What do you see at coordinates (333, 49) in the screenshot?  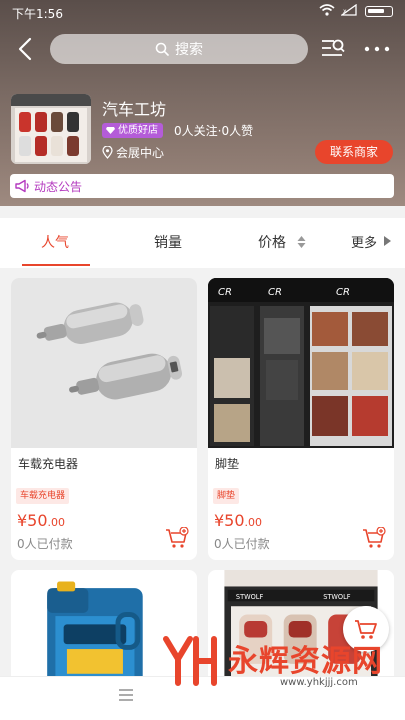 I see `category-search-icon` at bounding box center [333, 49].